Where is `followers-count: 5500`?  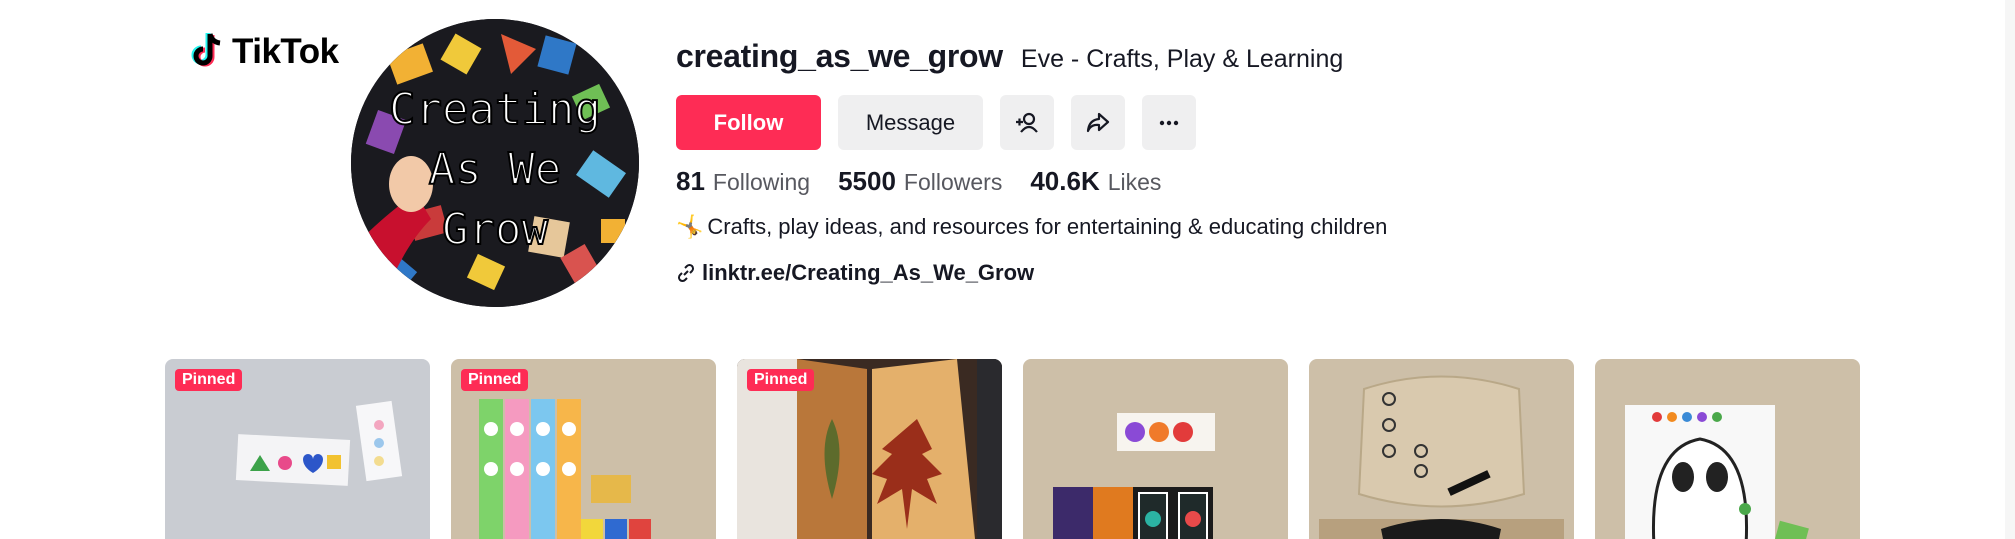 followers-count: 5500 is located at coordinates (867, 181).